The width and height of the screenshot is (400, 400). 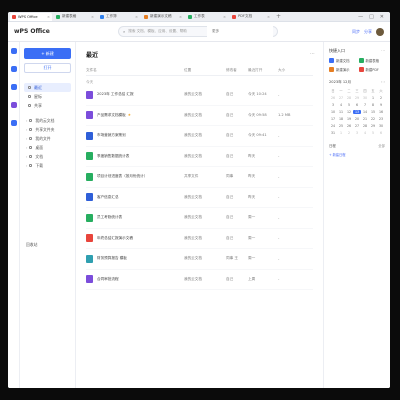 I want to click on sidebar-item: 星标, so click(x=47, y=96).